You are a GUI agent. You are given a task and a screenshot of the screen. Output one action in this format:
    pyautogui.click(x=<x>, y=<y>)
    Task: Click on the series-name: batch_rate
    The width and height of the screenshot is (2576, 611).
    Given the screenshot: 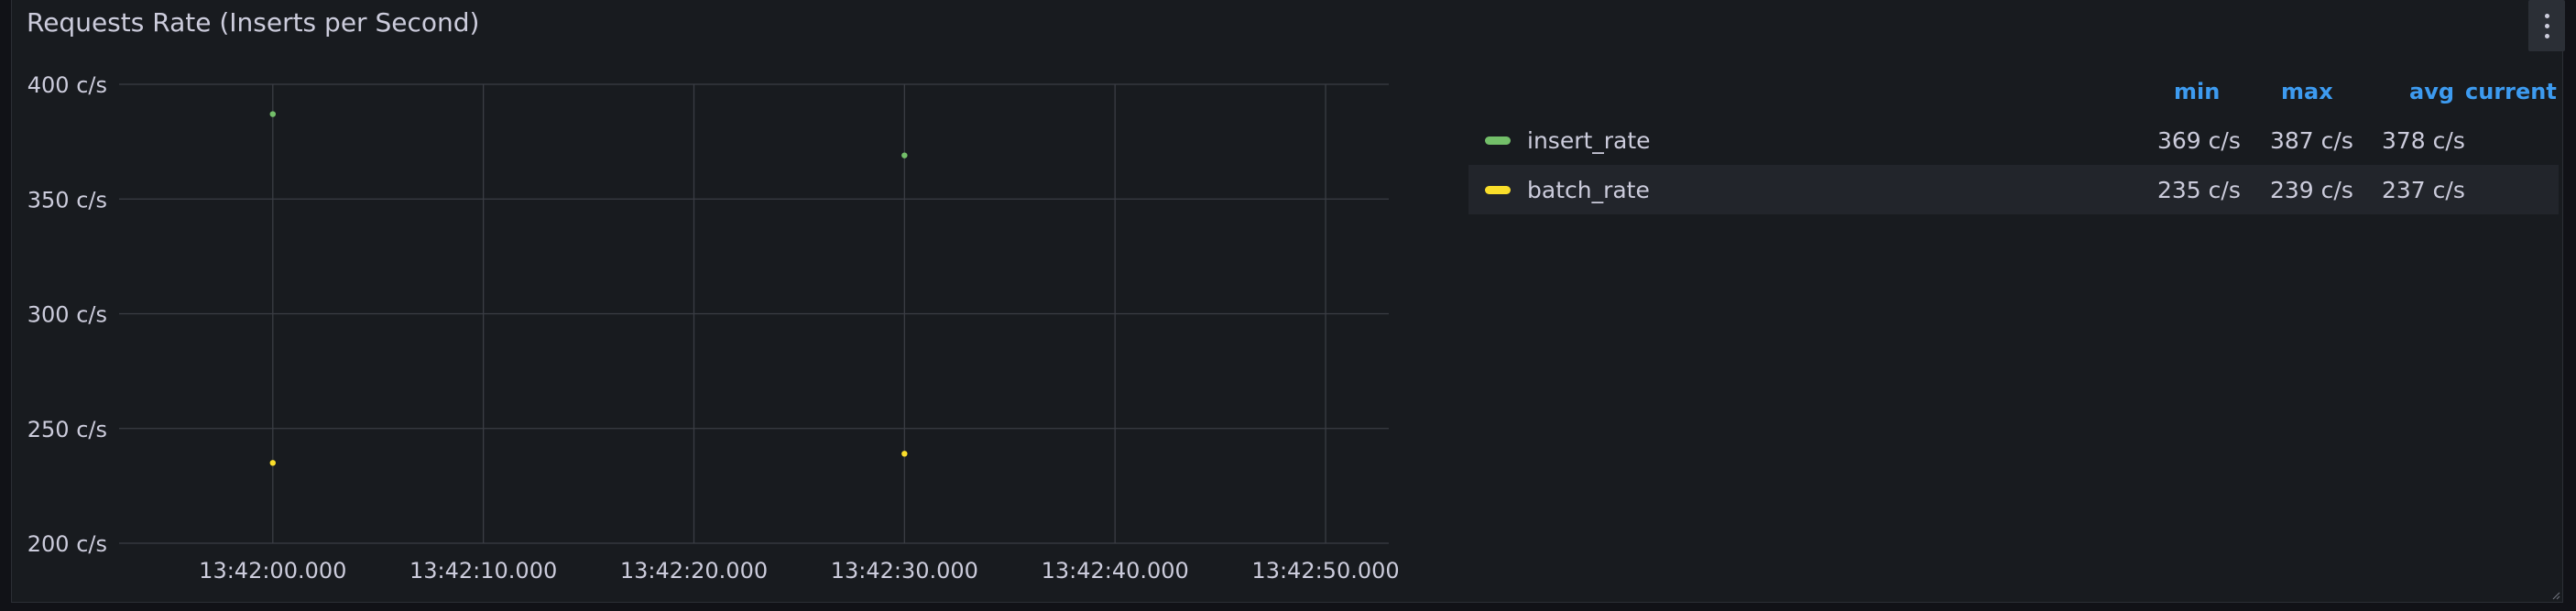 What is the action you would take?
    pyautogui.click(x=1589, y=190)
    